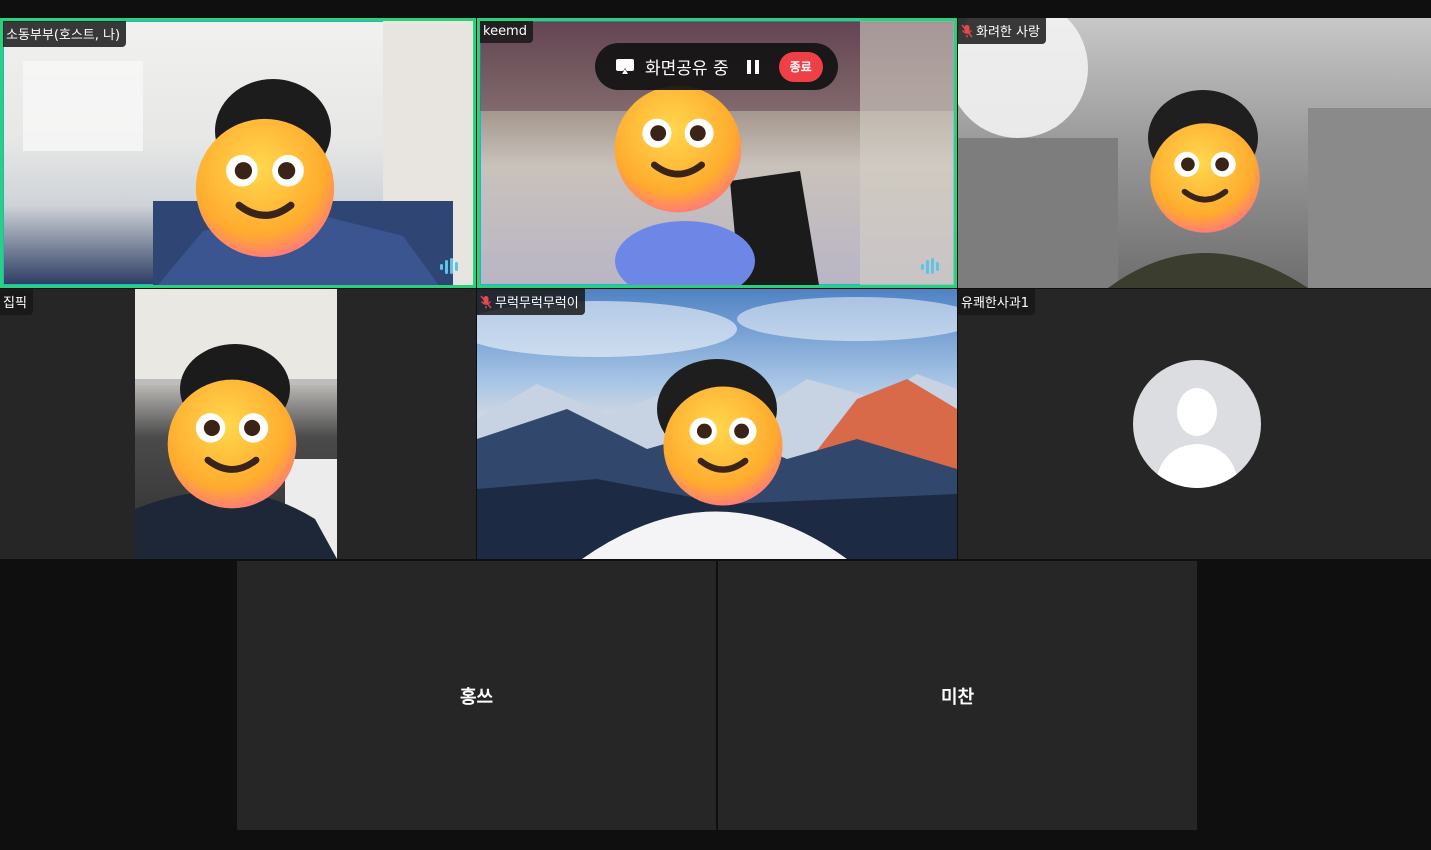 The height and width of the screenshot is (850, 1431). I want to click on participant-name: 미찬, so click(957, 697).